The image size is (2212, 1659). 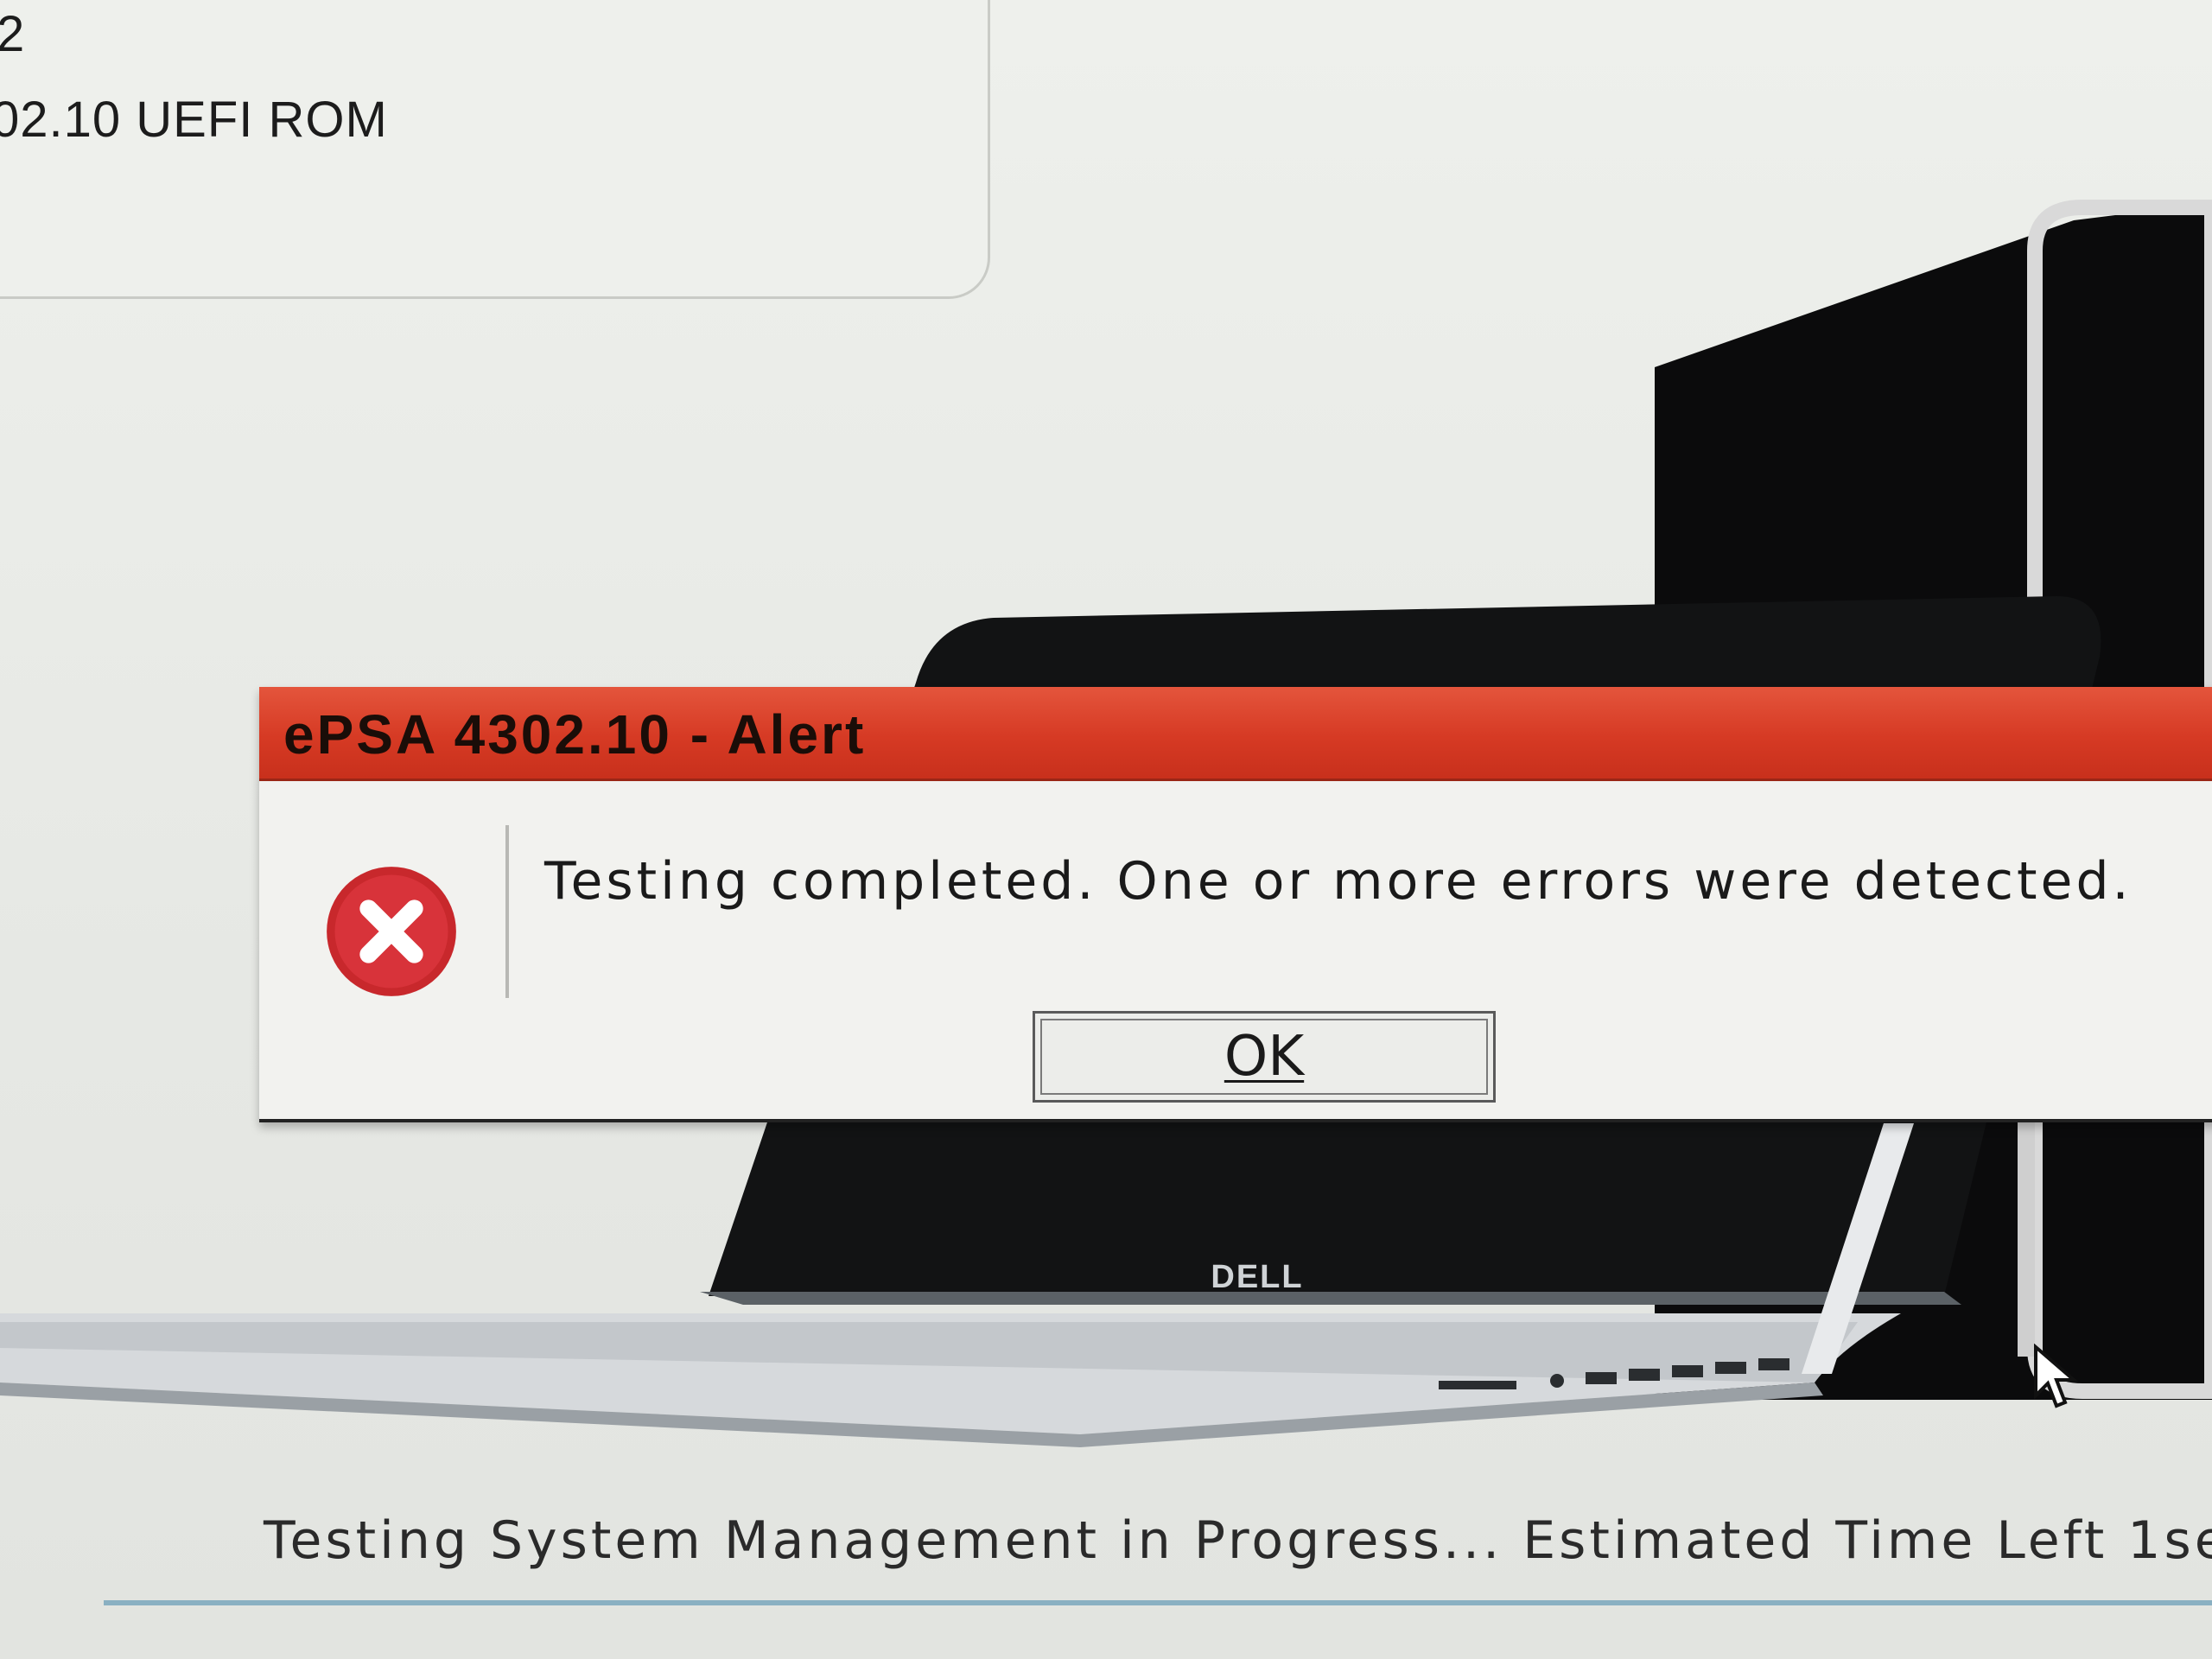 What do you see at coordinates (2056, 1376) in the screenshot?
I see `mouse-cursor-icon` at bounding box center [2056, 1376].